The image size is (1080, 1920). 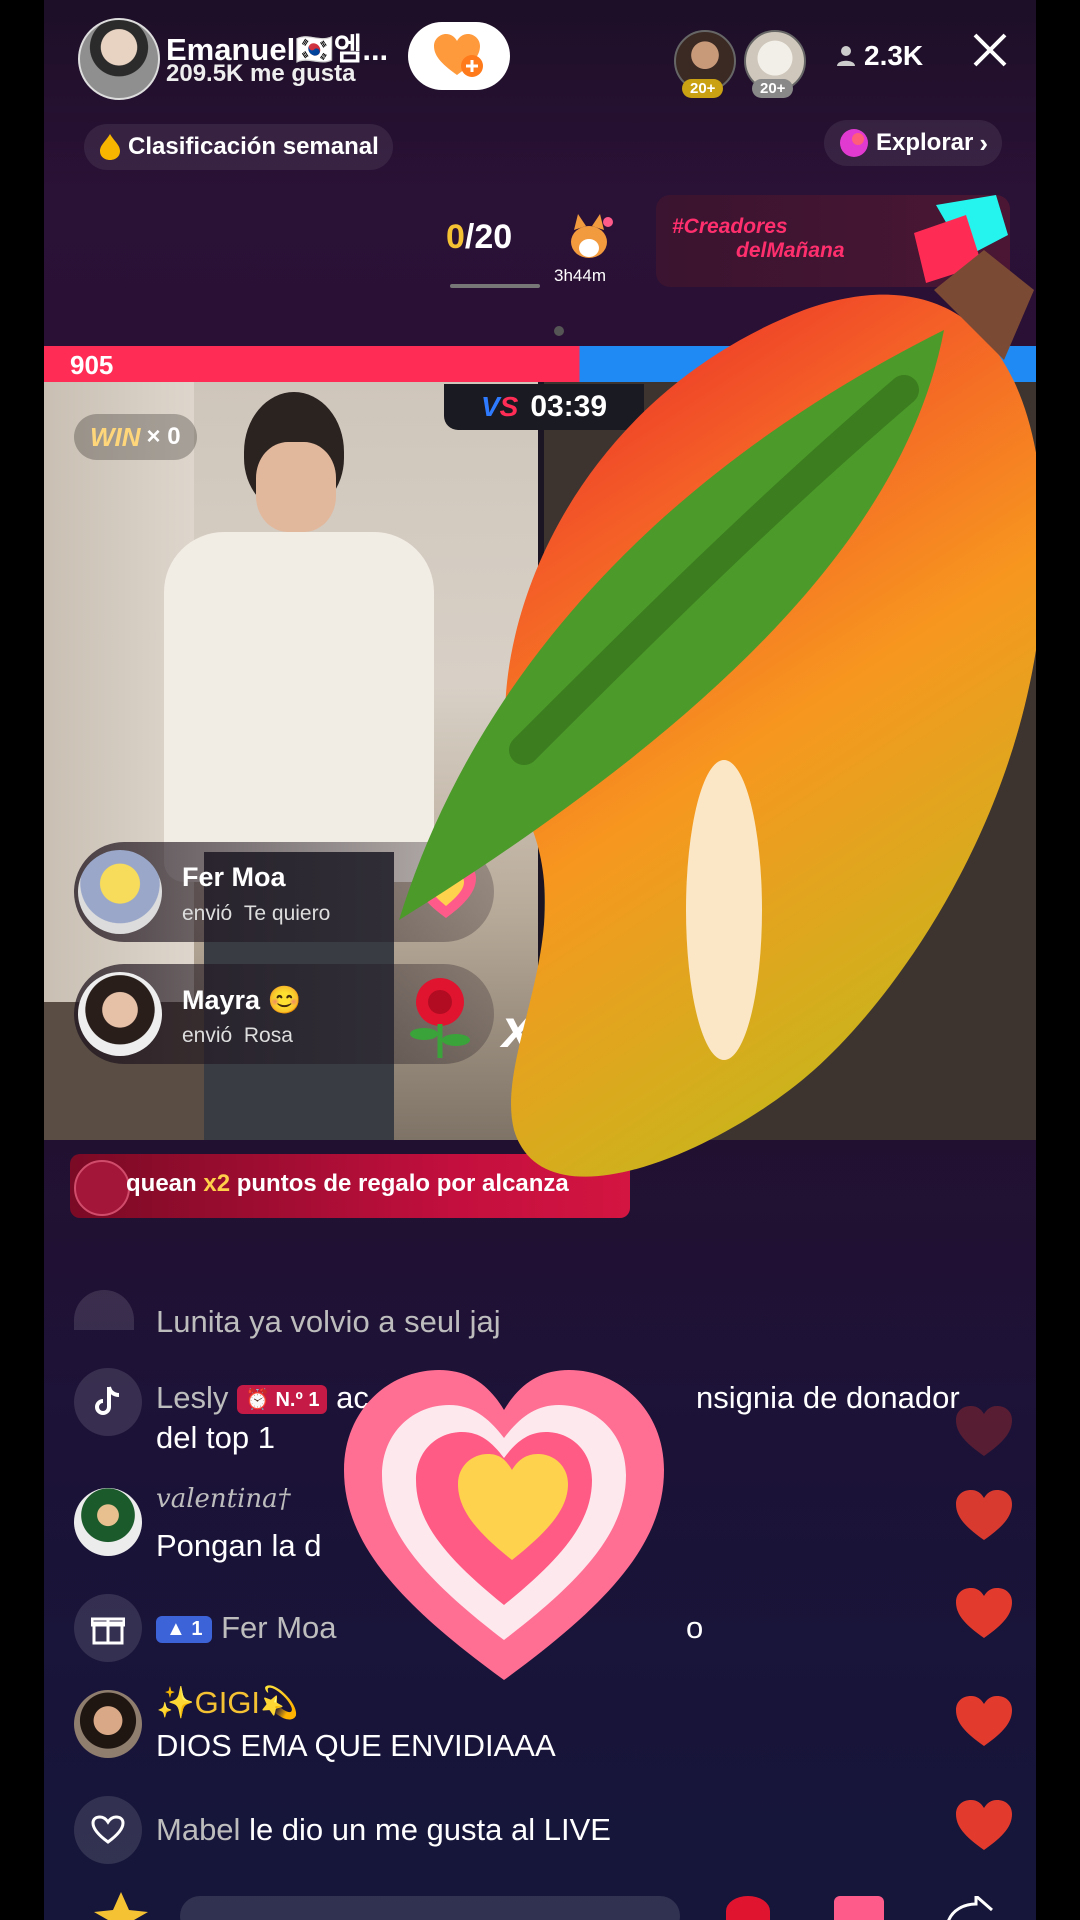 I want to click on gift-description: envió Rosa, so click(x=237, y=1035).